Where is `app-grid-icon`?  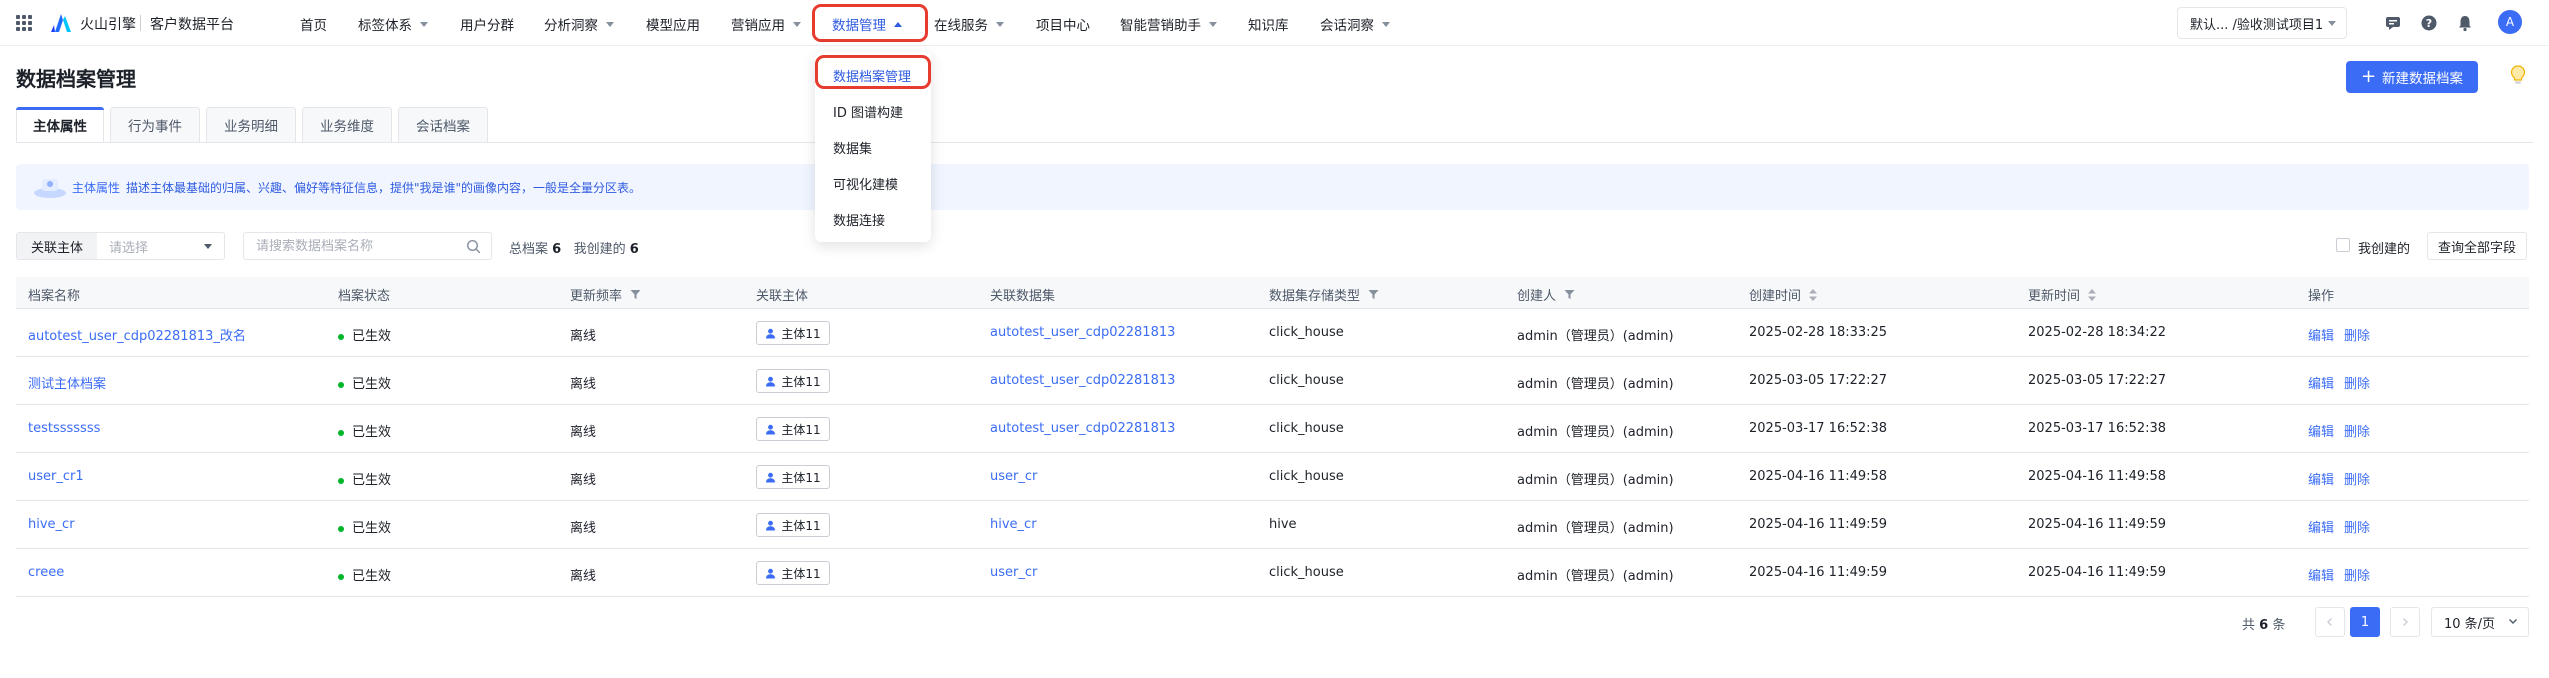
app-grid-icon is located at coordinates (24, 23).